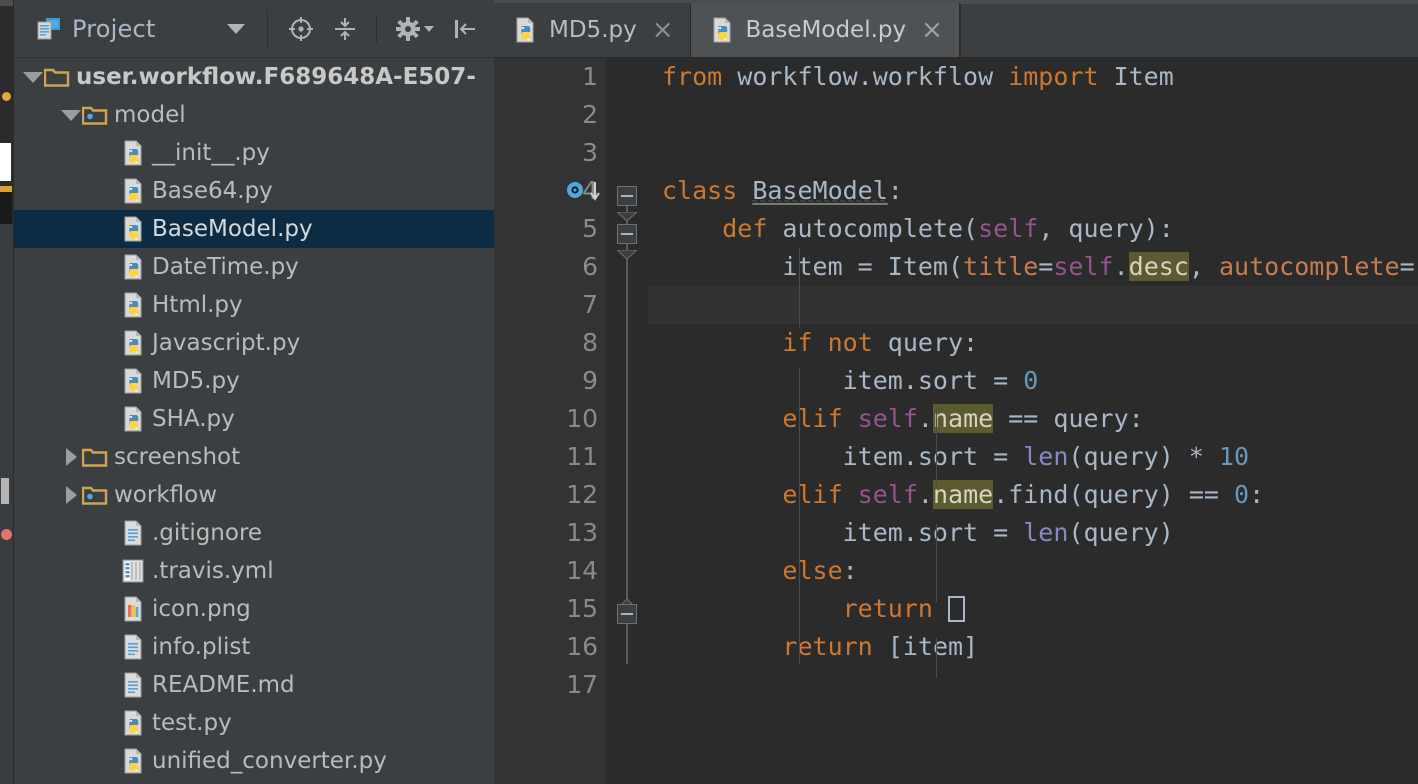 The image size is (1418, 784). What do you see at coordinates (582, 494) in the screenshot?
I see `line-number: 12` at bounding box center [582, 494].